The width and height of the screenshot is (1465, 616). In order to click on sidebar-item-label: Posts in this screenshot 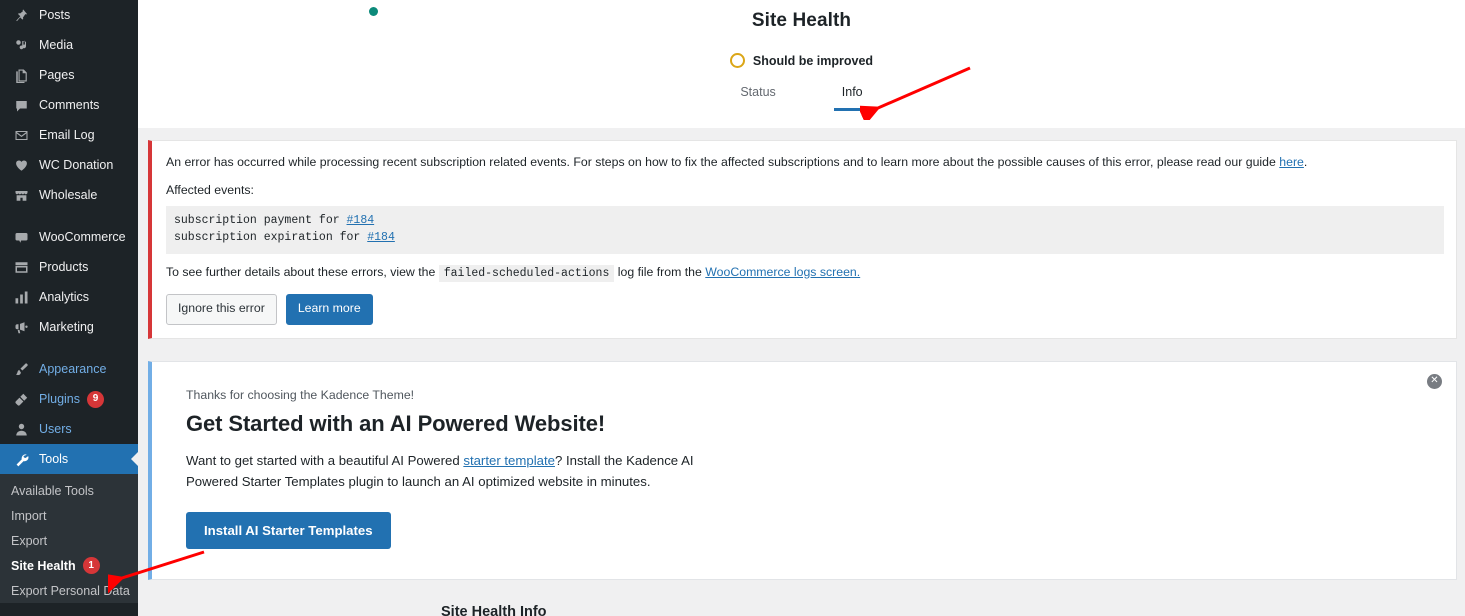, I will do `click(55, 15)`.